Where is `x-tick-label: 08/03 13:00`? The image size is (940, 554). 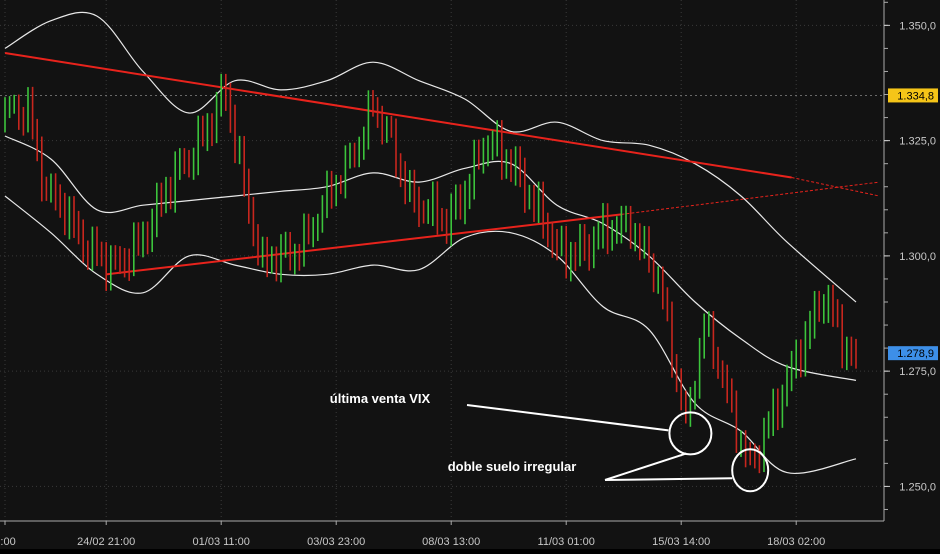 x-tick-label: 08/03 13:00 is located at coordinates (451, 542).